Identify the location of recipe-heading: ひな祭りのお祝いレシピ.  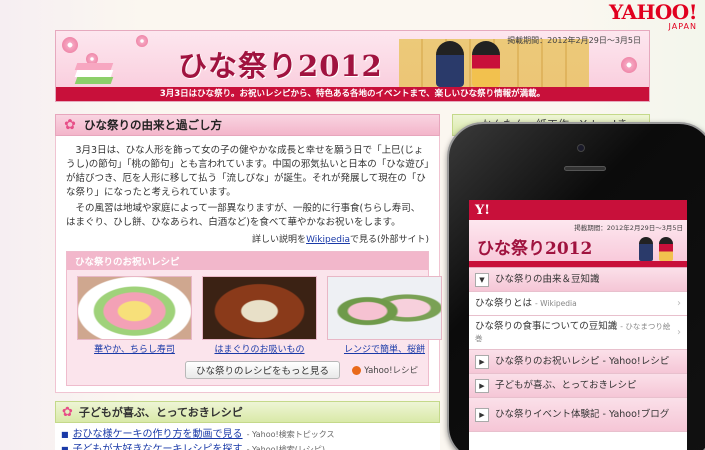
(127, 262).